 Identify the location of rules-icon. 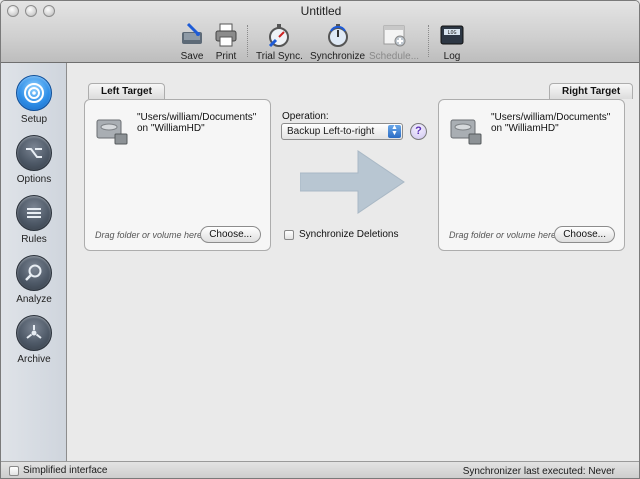
(34, 213).